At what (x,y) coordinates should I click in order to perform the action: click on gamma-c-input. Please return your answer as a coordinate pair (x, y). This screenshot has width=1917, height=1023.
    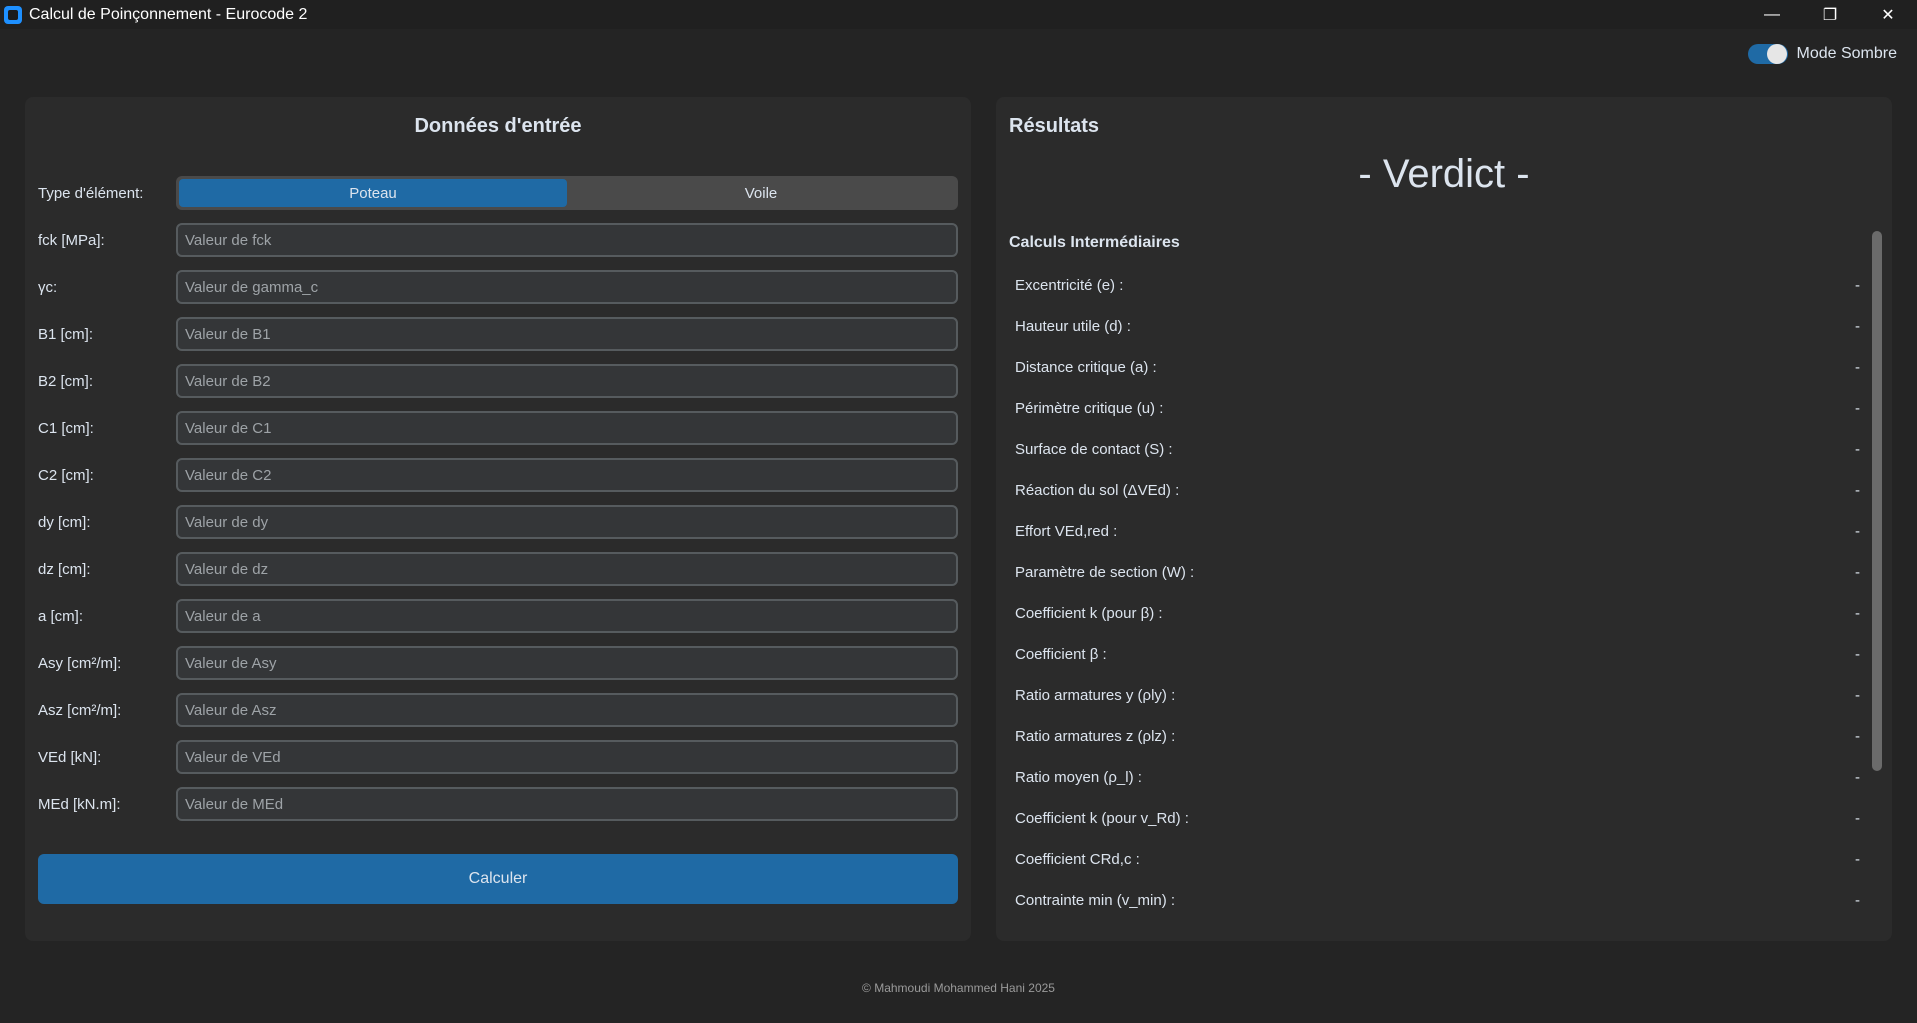
    Looking at the image, I should click on (567, 287).